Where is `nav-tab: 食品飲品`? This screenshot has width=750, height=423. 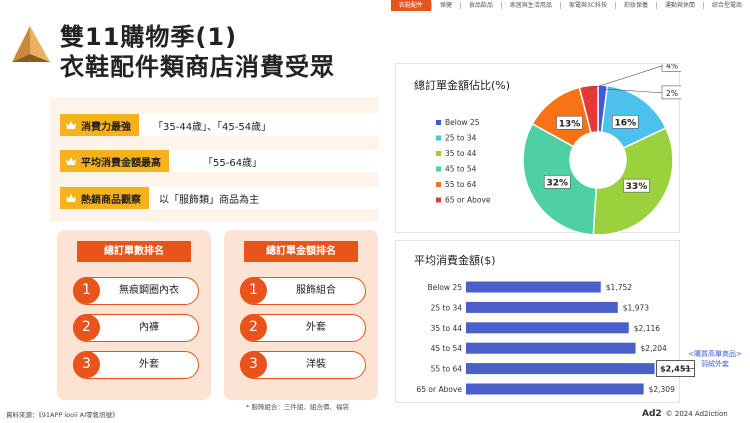 nav-tab: 食品飲品 is located at coordinates (481, 5).